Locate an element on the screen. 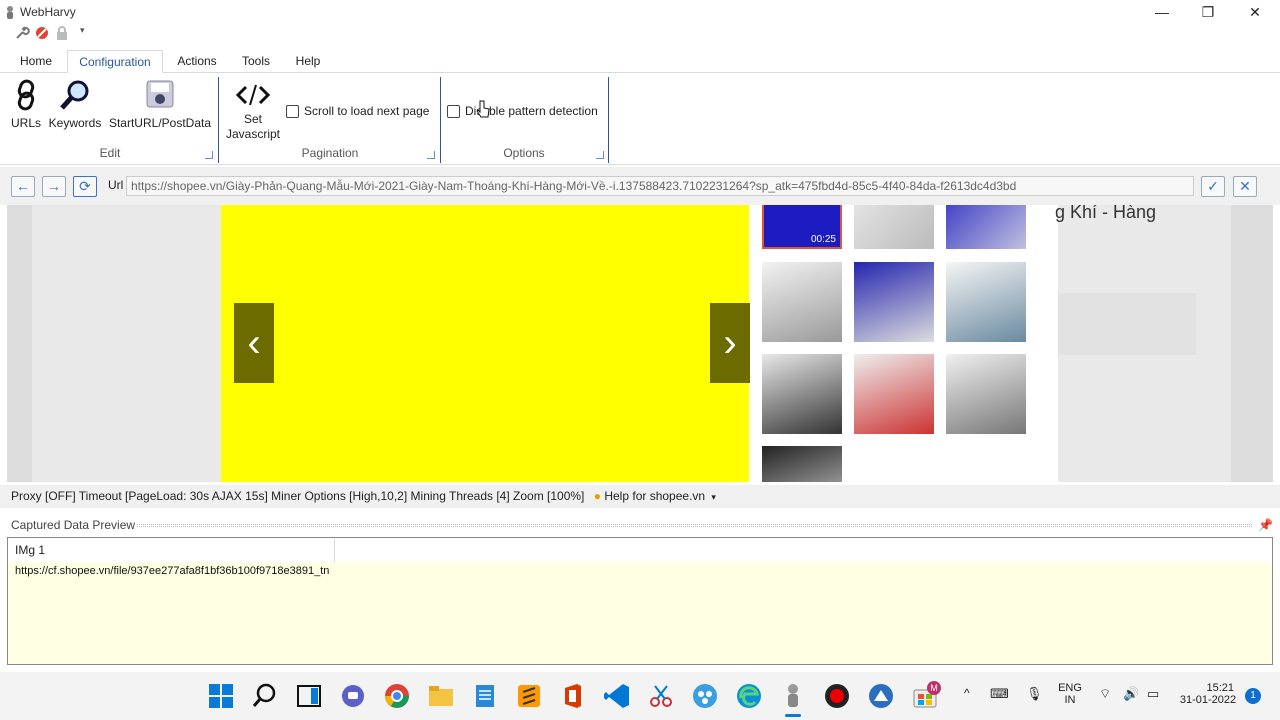  help-dropdown-icon: ▾ is located at coordinates (713, 497).